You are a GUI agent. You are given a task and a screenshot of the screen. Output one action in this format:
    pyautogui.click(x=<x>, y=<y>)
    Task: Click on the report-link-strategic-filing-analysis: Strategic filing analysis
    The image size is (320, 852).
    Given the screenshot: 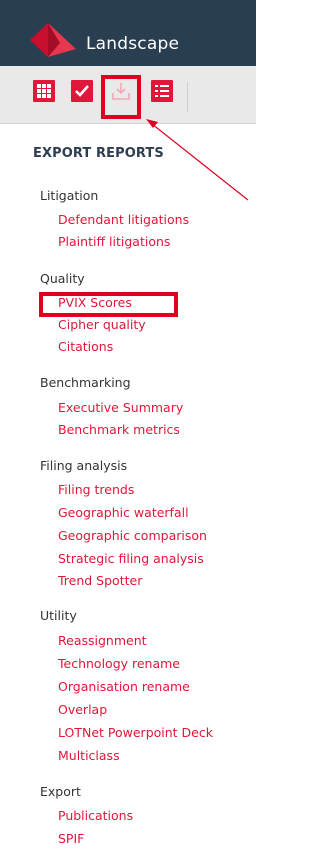 What is the action you would take?
    pyautogui.click(x=131, y=558)
    